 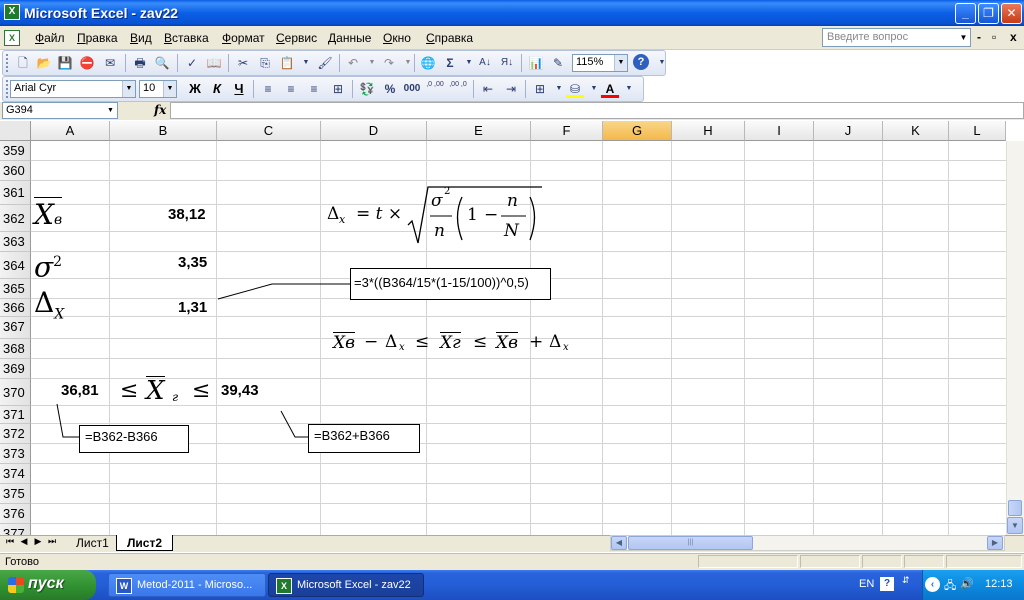 I want to click on excel-icon: X, so click(x=284, y=586).